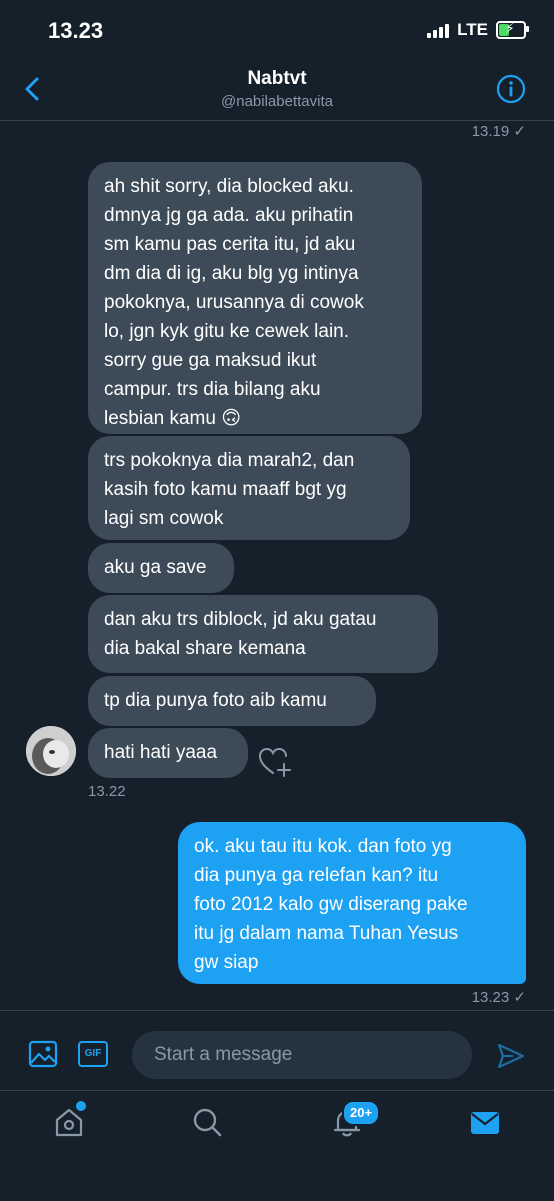  I want to click on gif-button: GIF, so click(93, 1054).